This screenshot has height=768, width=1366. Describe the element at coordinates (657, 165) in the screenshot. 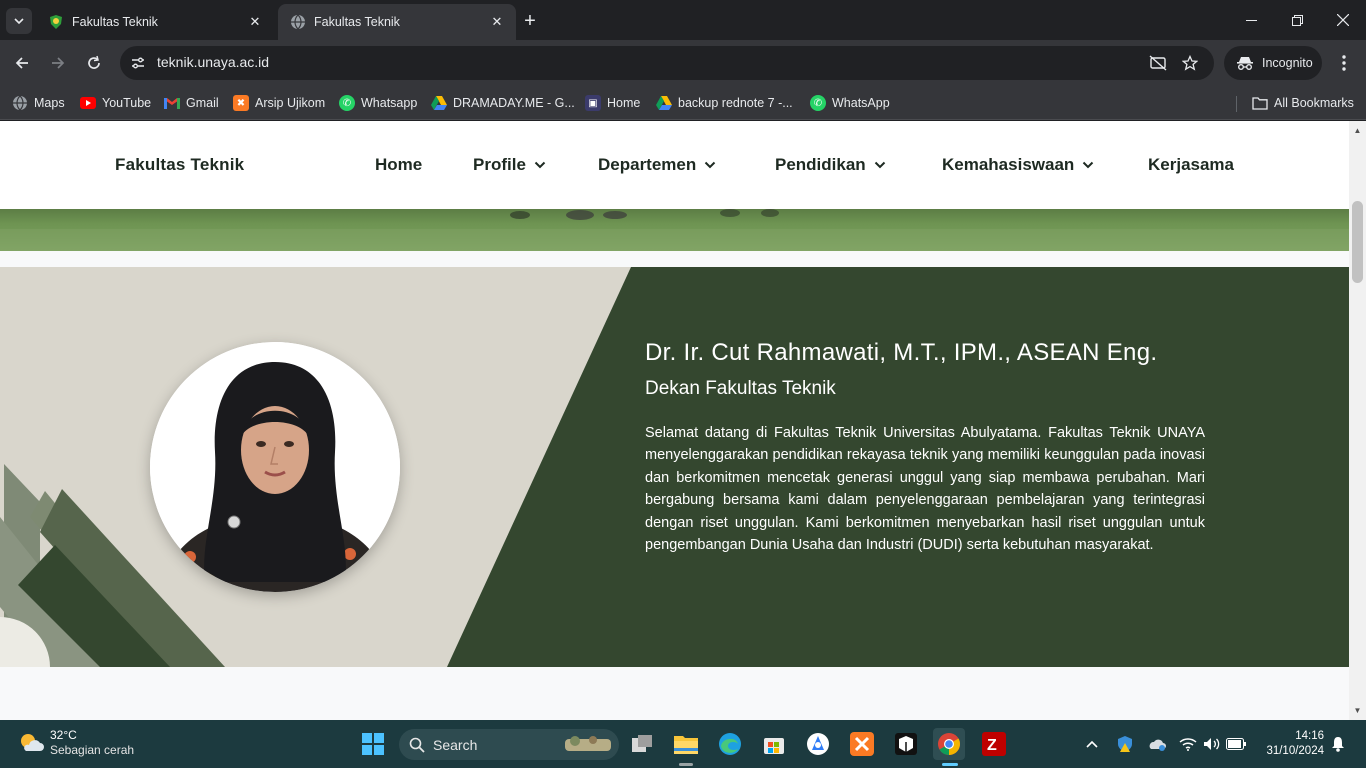

I see `nav-departemen: Departemen` at that location.